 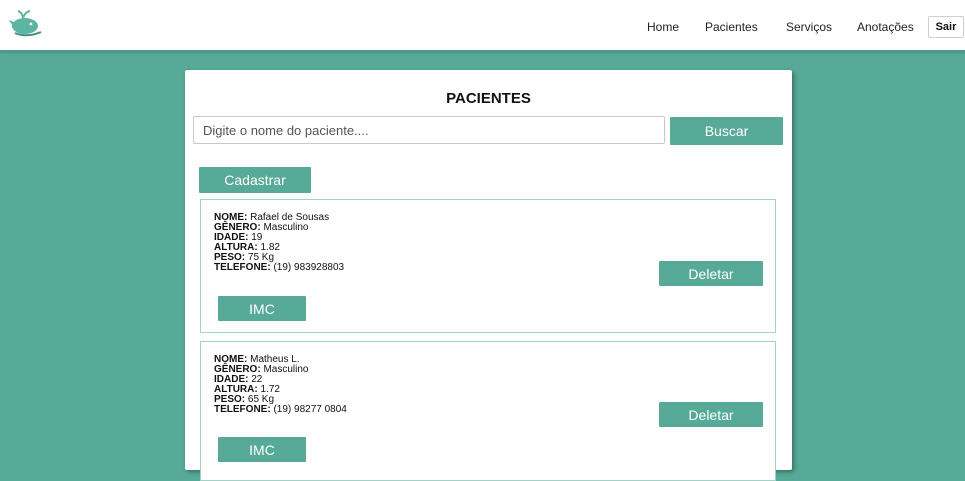 What do you see at coordinates (731, 27) in the screenshot?
I see `nav-link-pacientes: Pacientes` at bounding box center [731, 27].